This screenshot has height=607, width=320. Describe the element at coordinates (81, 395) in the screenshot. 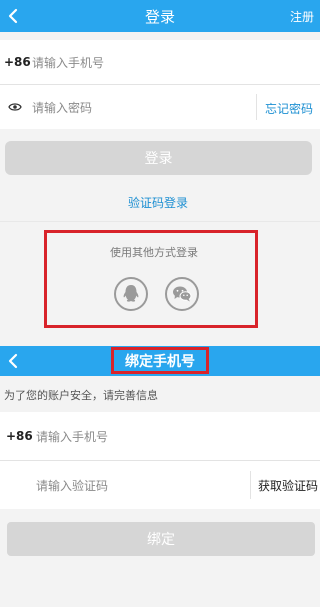

I see `notice-text: 为了您的账户安全，请完善信息` at that location.